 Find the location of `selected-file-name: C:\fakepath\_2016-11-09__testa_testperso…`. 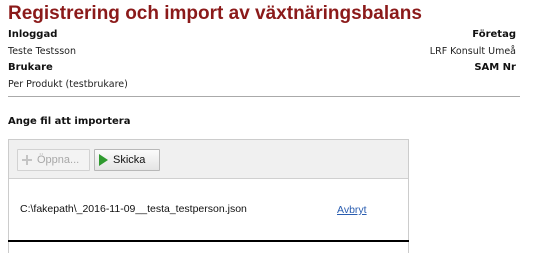

selected-file-name: C:\fakepath\_2016-11-09__testa_testperso… is located at coordinates (133, 209).